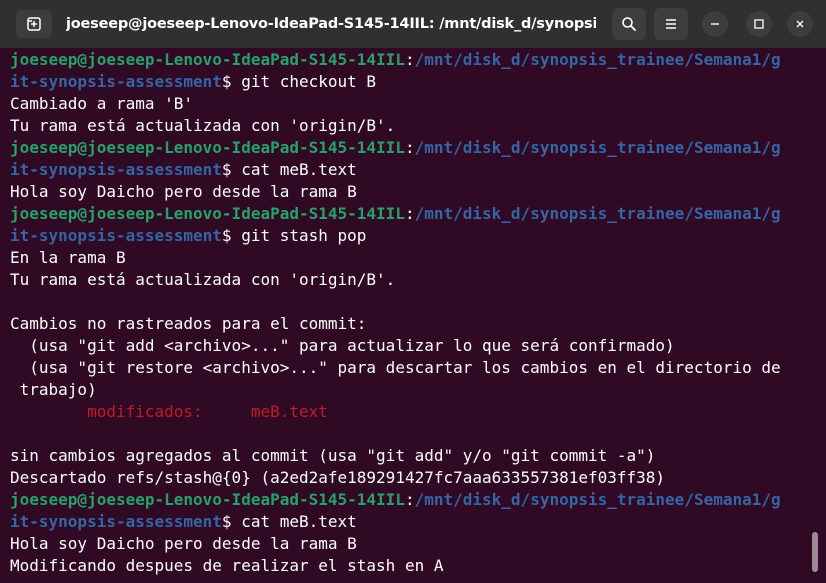 This screenshot has width=826, height=583. I want to click on maximize-icon, so click(759, 24).